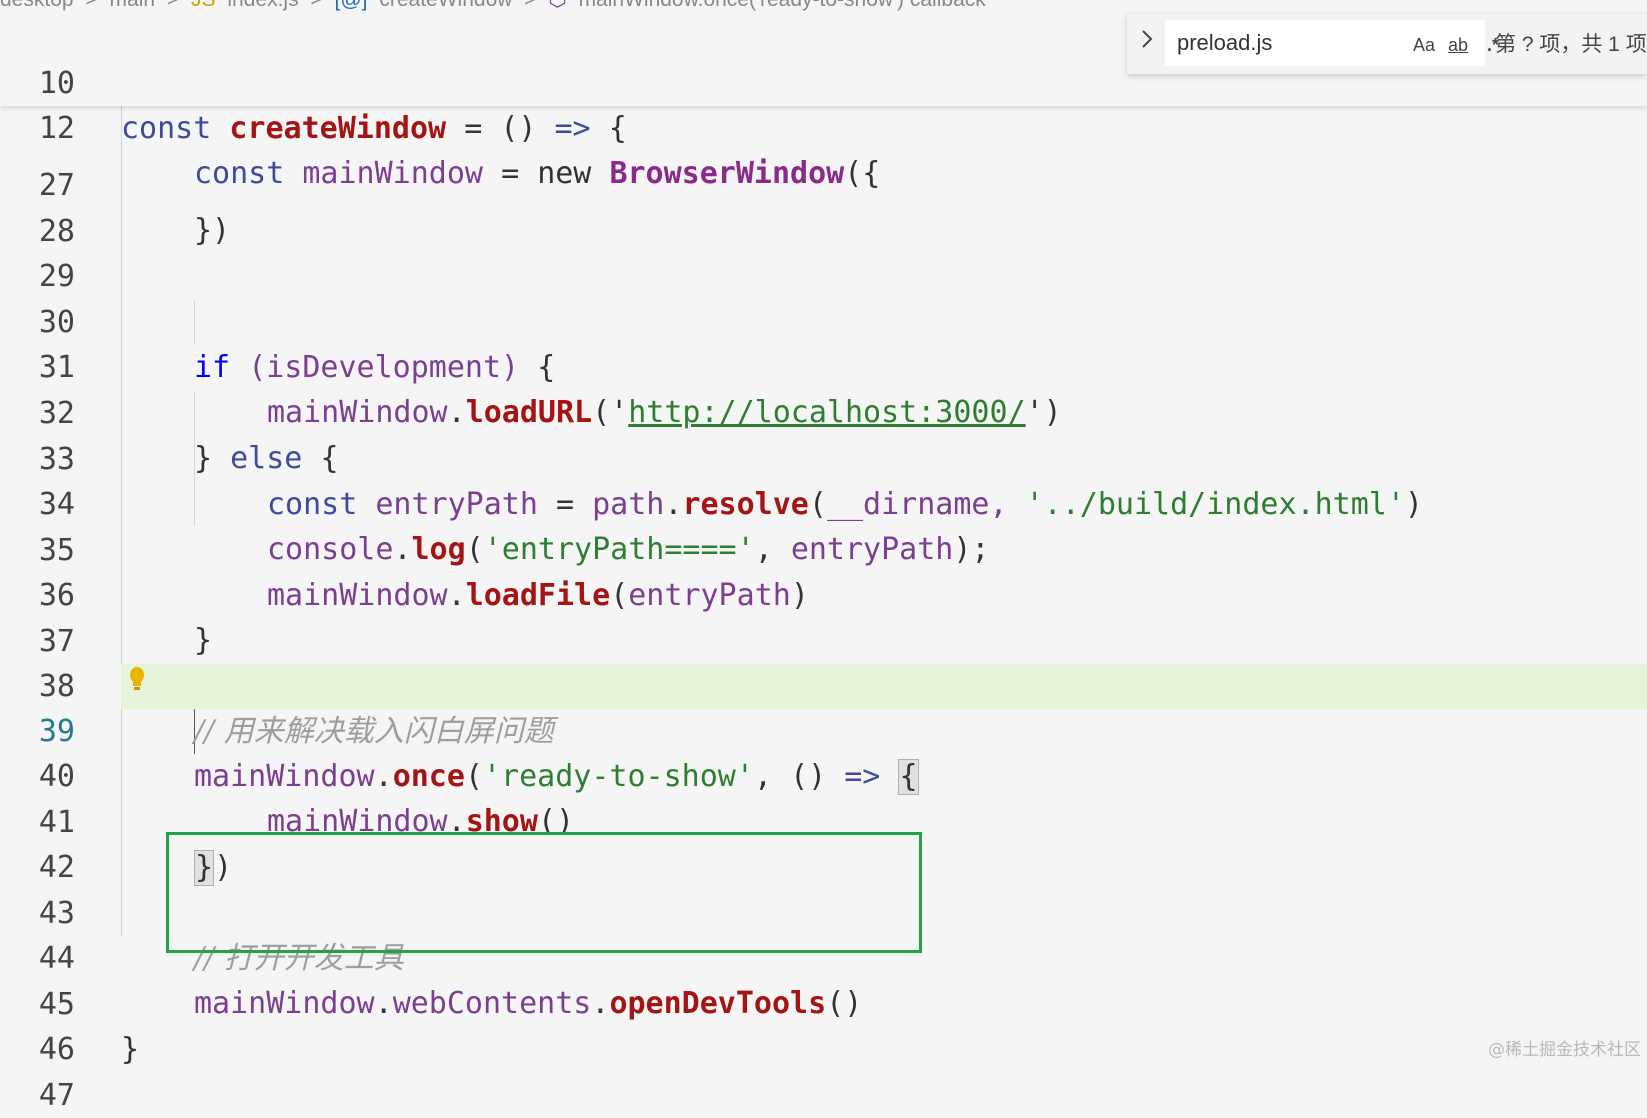  I want to click on code-text: const mainWindow = new BrowserWindow({, so click(537, 173).